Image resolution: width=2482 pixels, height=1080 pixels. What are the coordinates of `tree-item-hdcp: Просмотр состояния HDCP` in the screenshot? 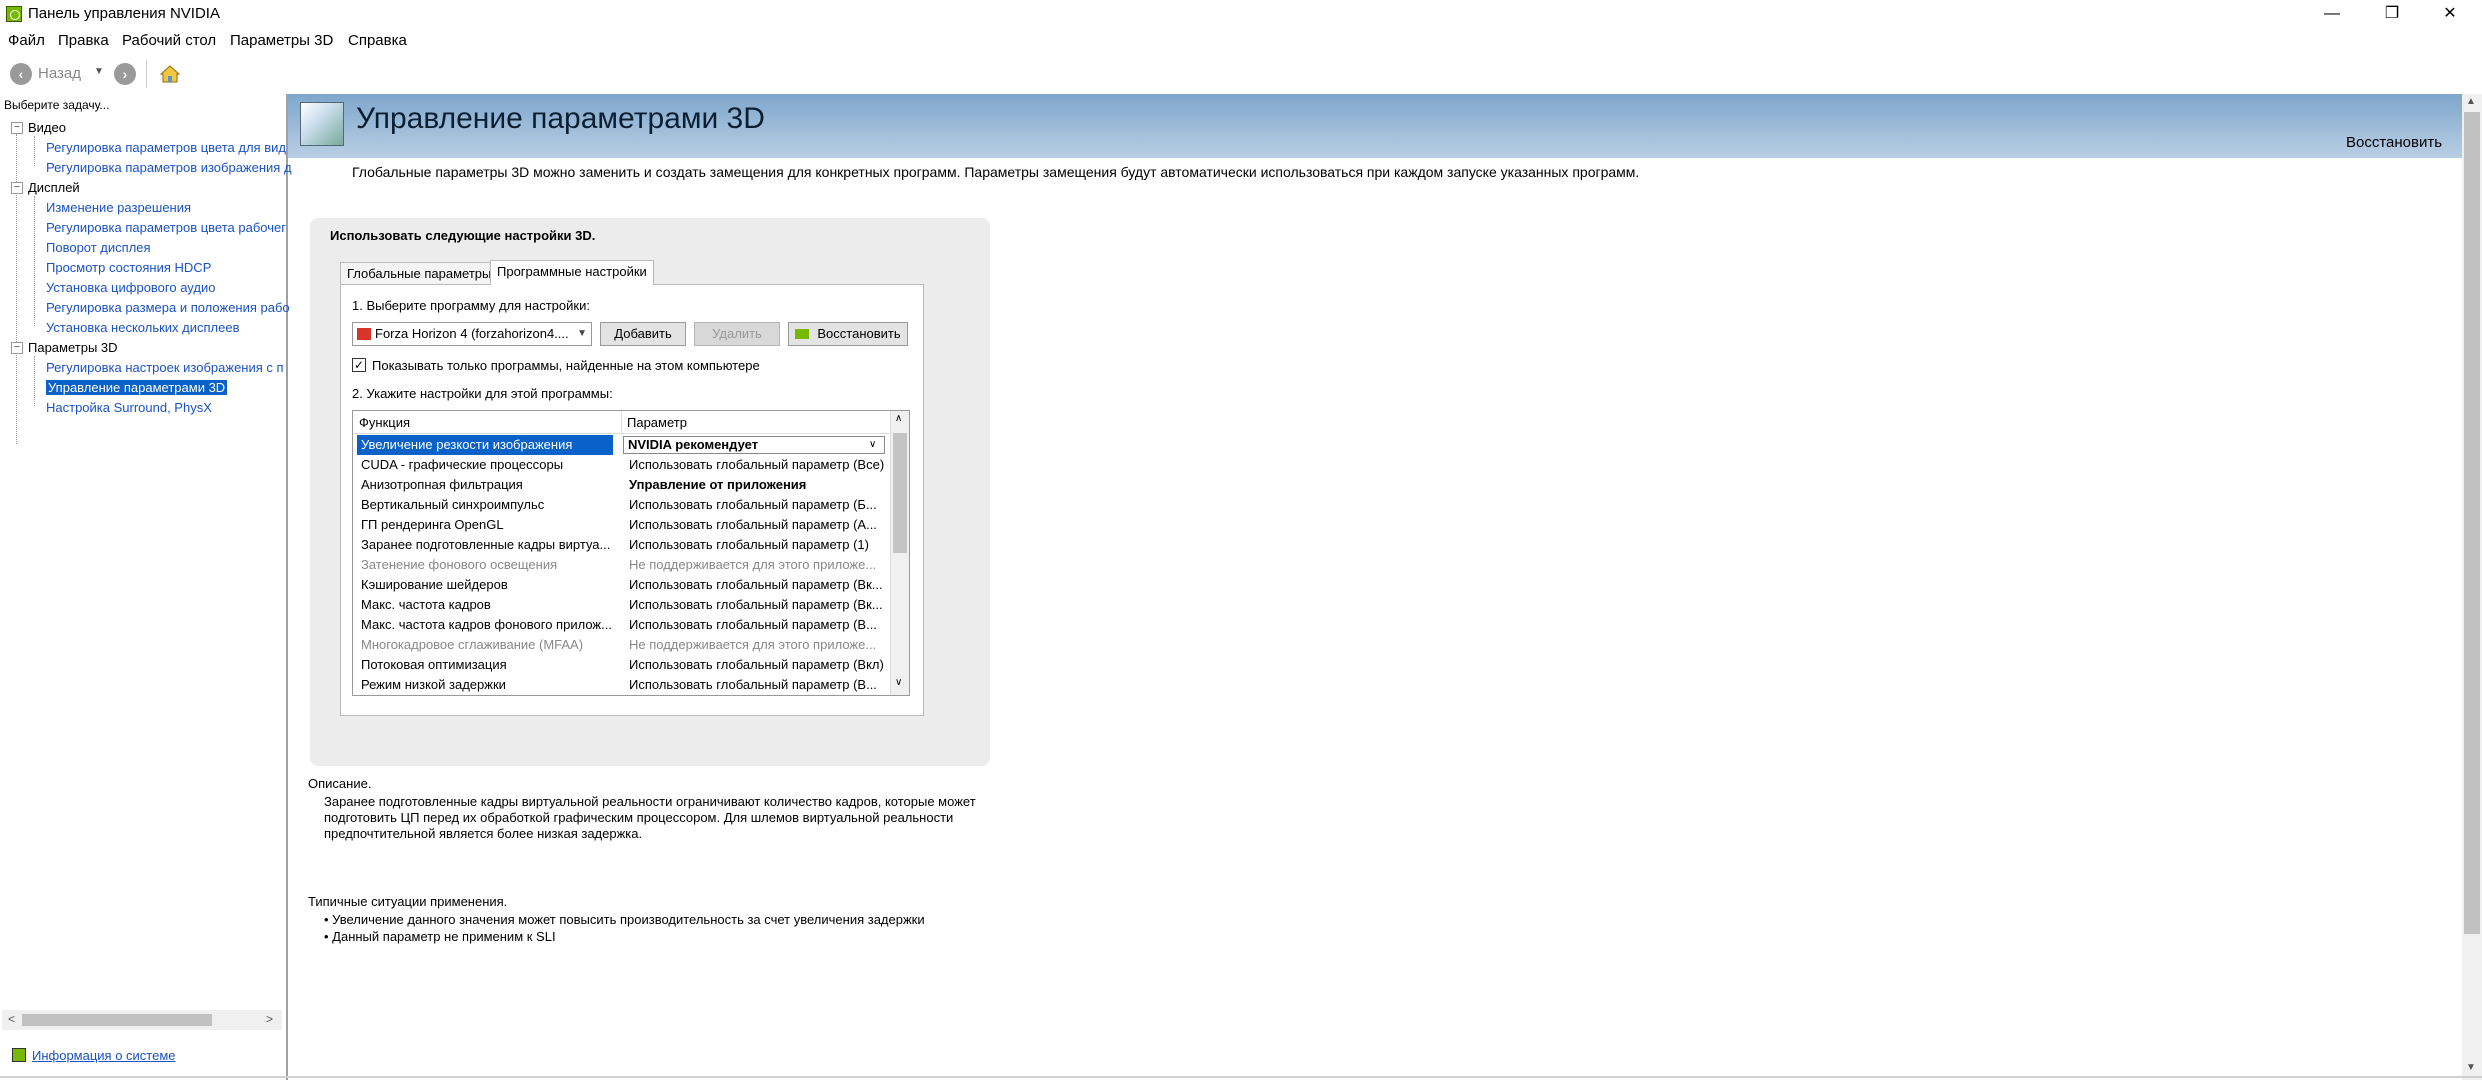 It's located at (128, 267).